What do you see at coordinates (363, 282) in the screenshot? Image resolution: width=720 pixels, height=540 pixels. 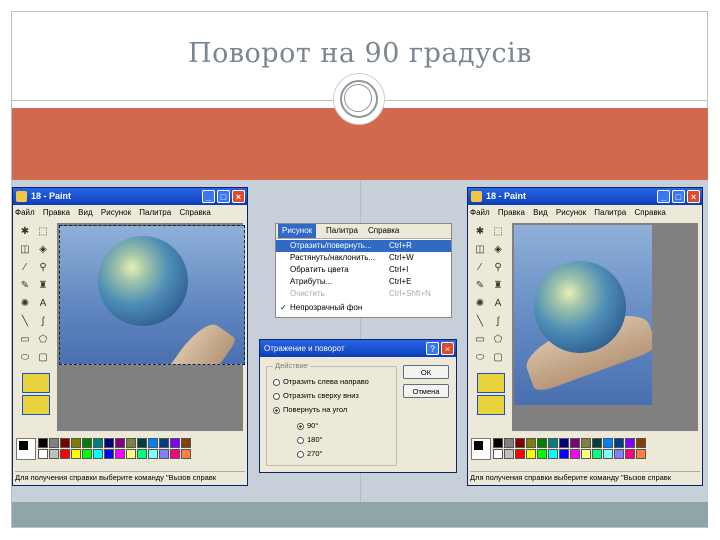 I see `menu-item-attributes: Атрибуты... Ctrl+E` at bounding box center [363, 282].